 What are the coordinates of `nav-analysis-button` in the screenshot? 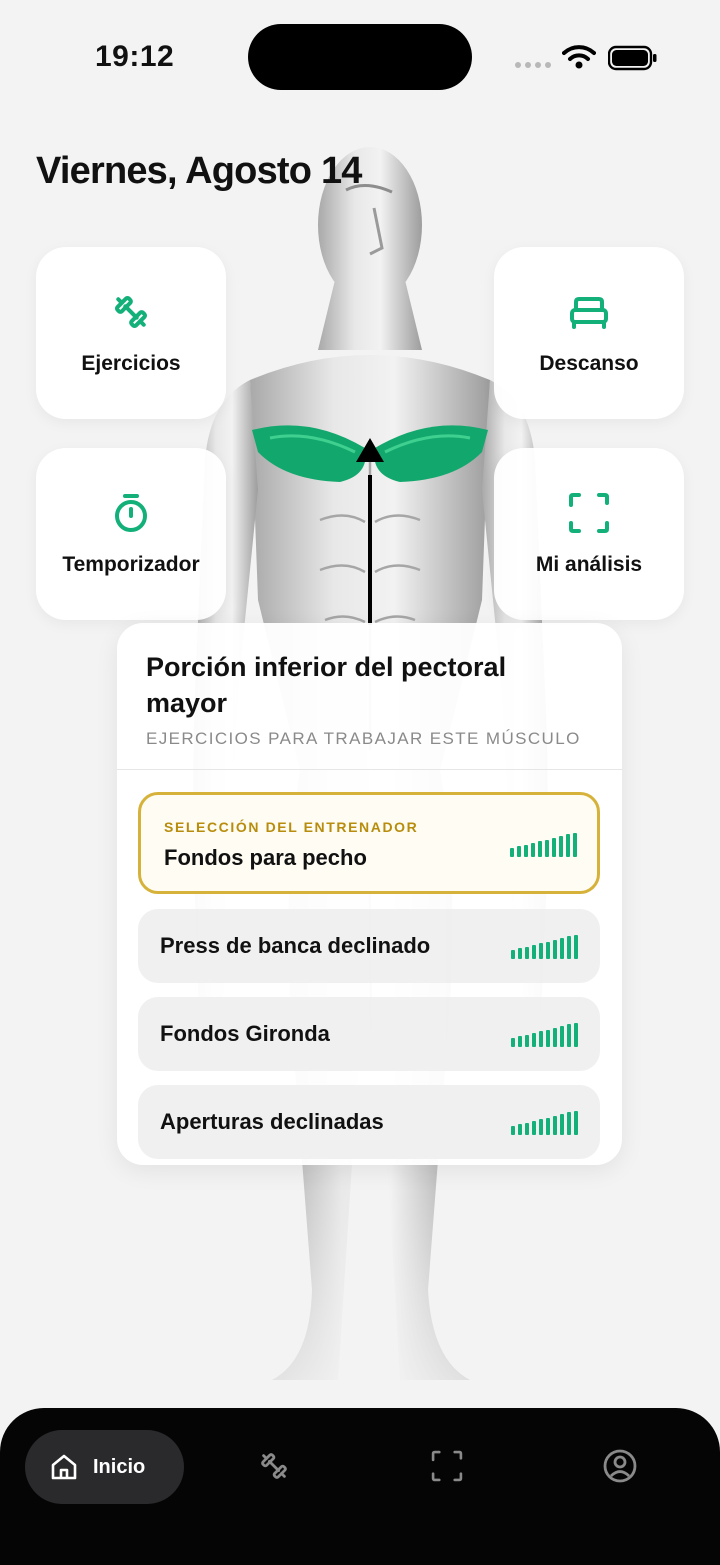 It's located at (447, 1466).